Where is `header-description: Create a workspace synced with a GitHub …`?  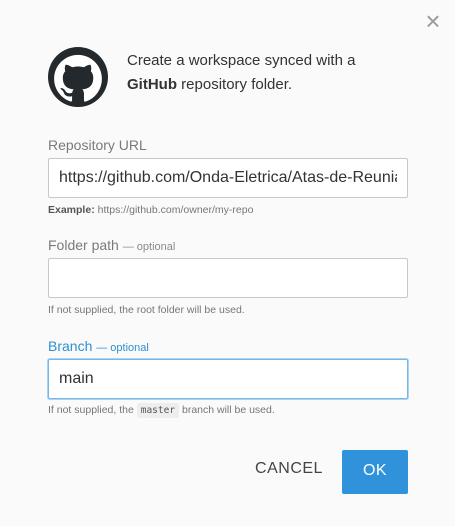 header-description: Create a workspace synced with a GitHub … is located at coordinates (267, 73).